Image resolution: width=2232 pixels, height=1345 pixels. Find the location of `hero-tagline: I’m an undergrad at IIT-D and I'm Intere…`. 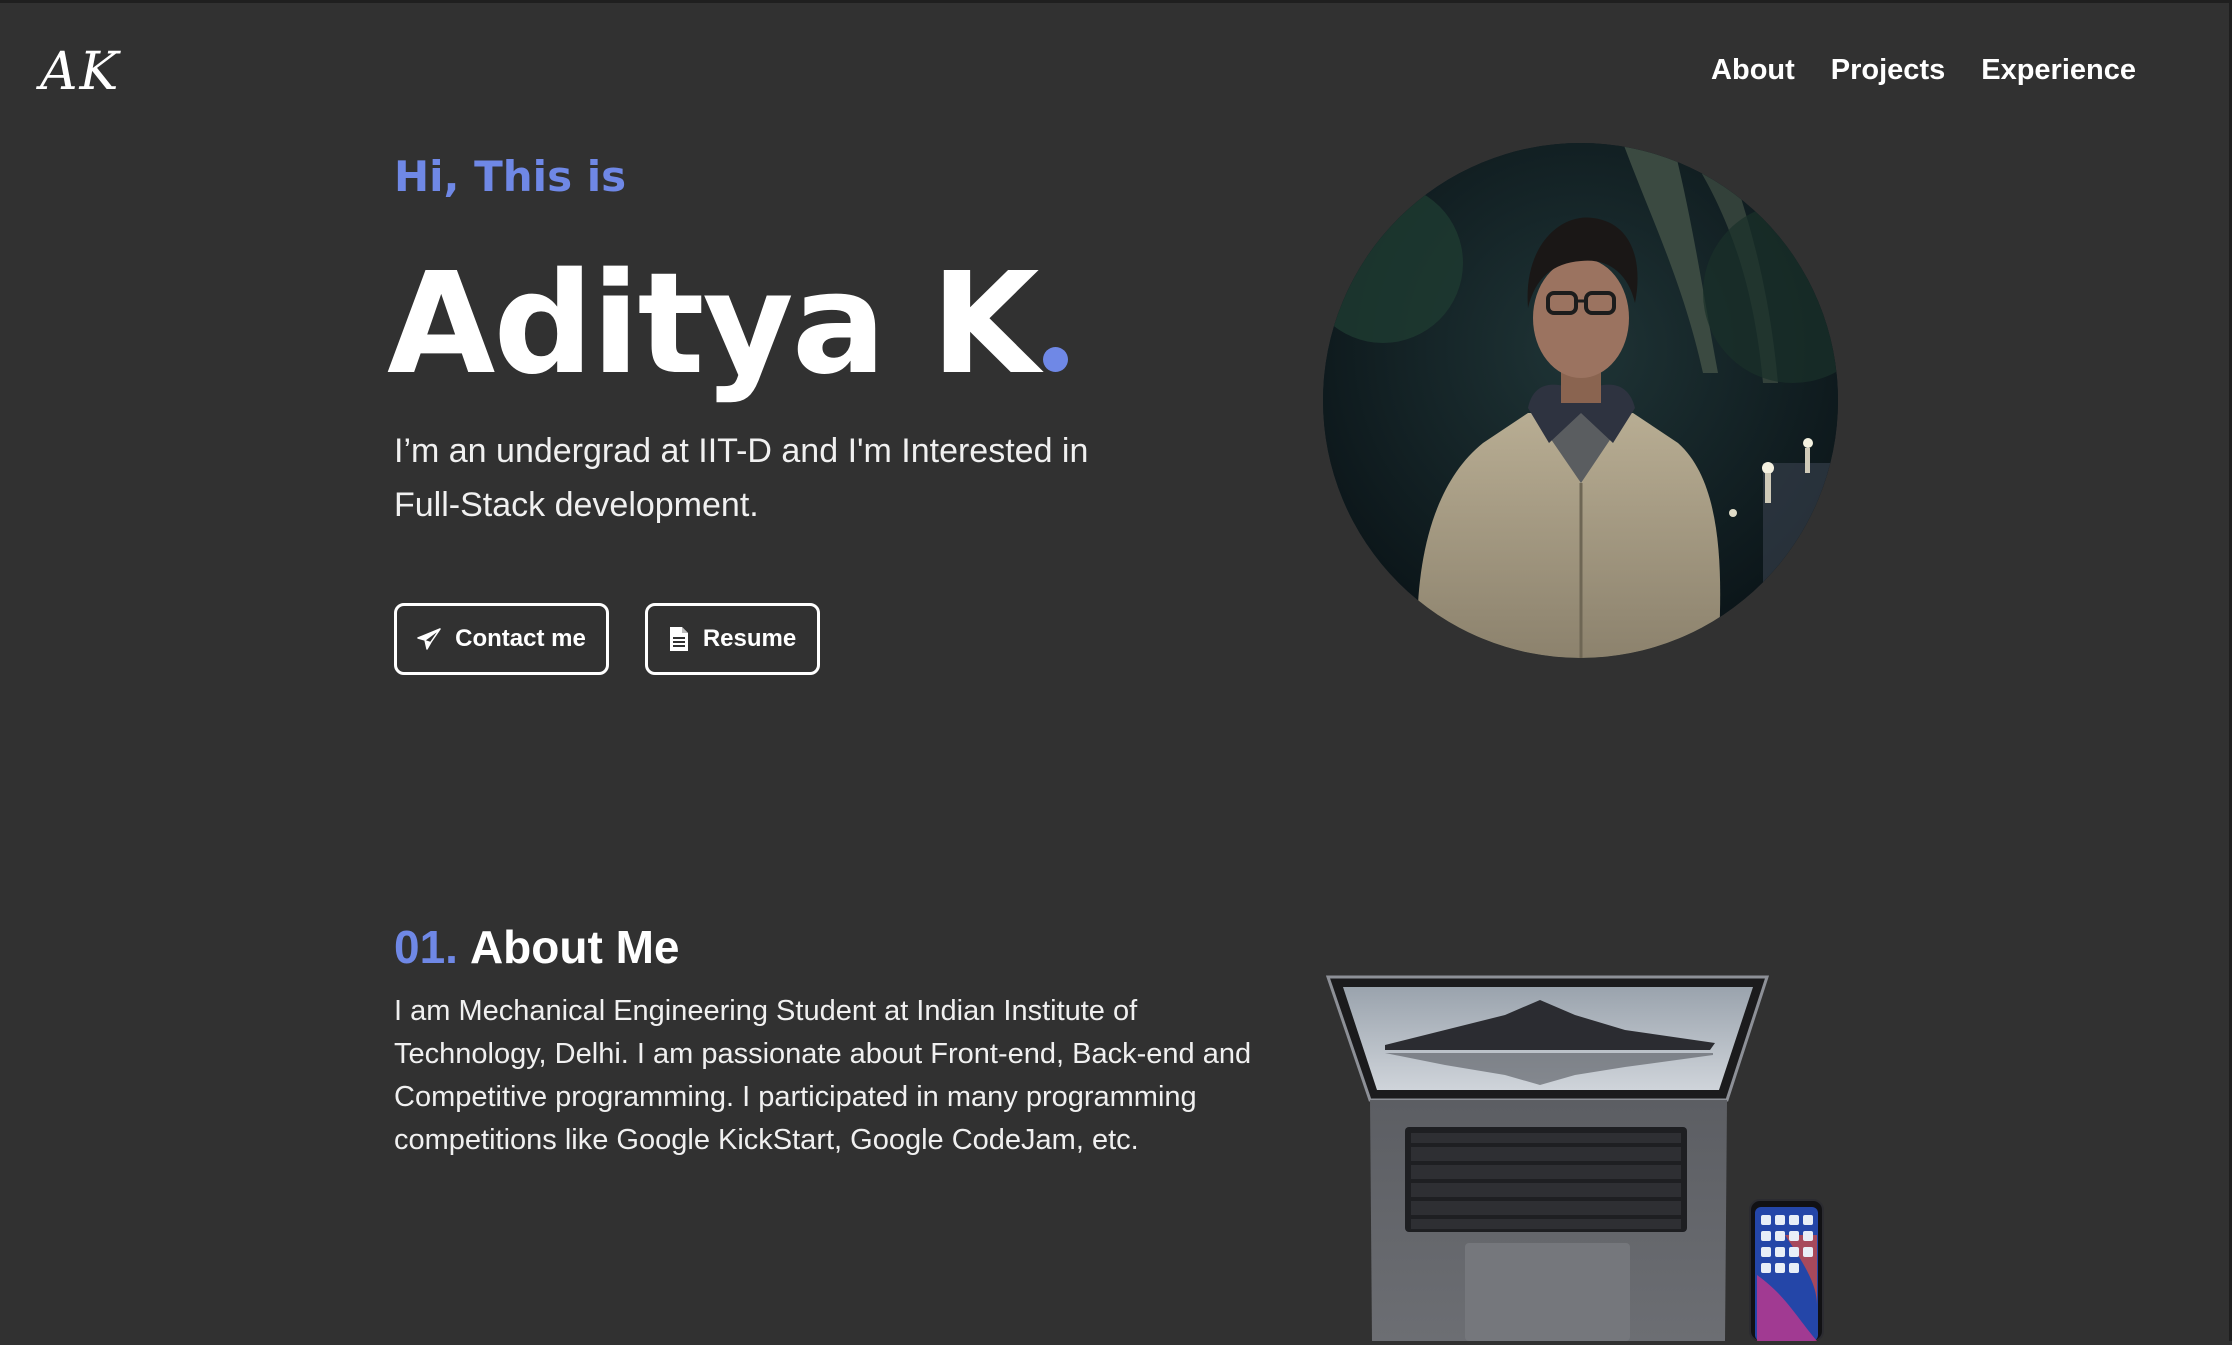

hero-tagline: I’m an undergrad at IIT-D and I'm Intere… is located at coordinates (741, 478).